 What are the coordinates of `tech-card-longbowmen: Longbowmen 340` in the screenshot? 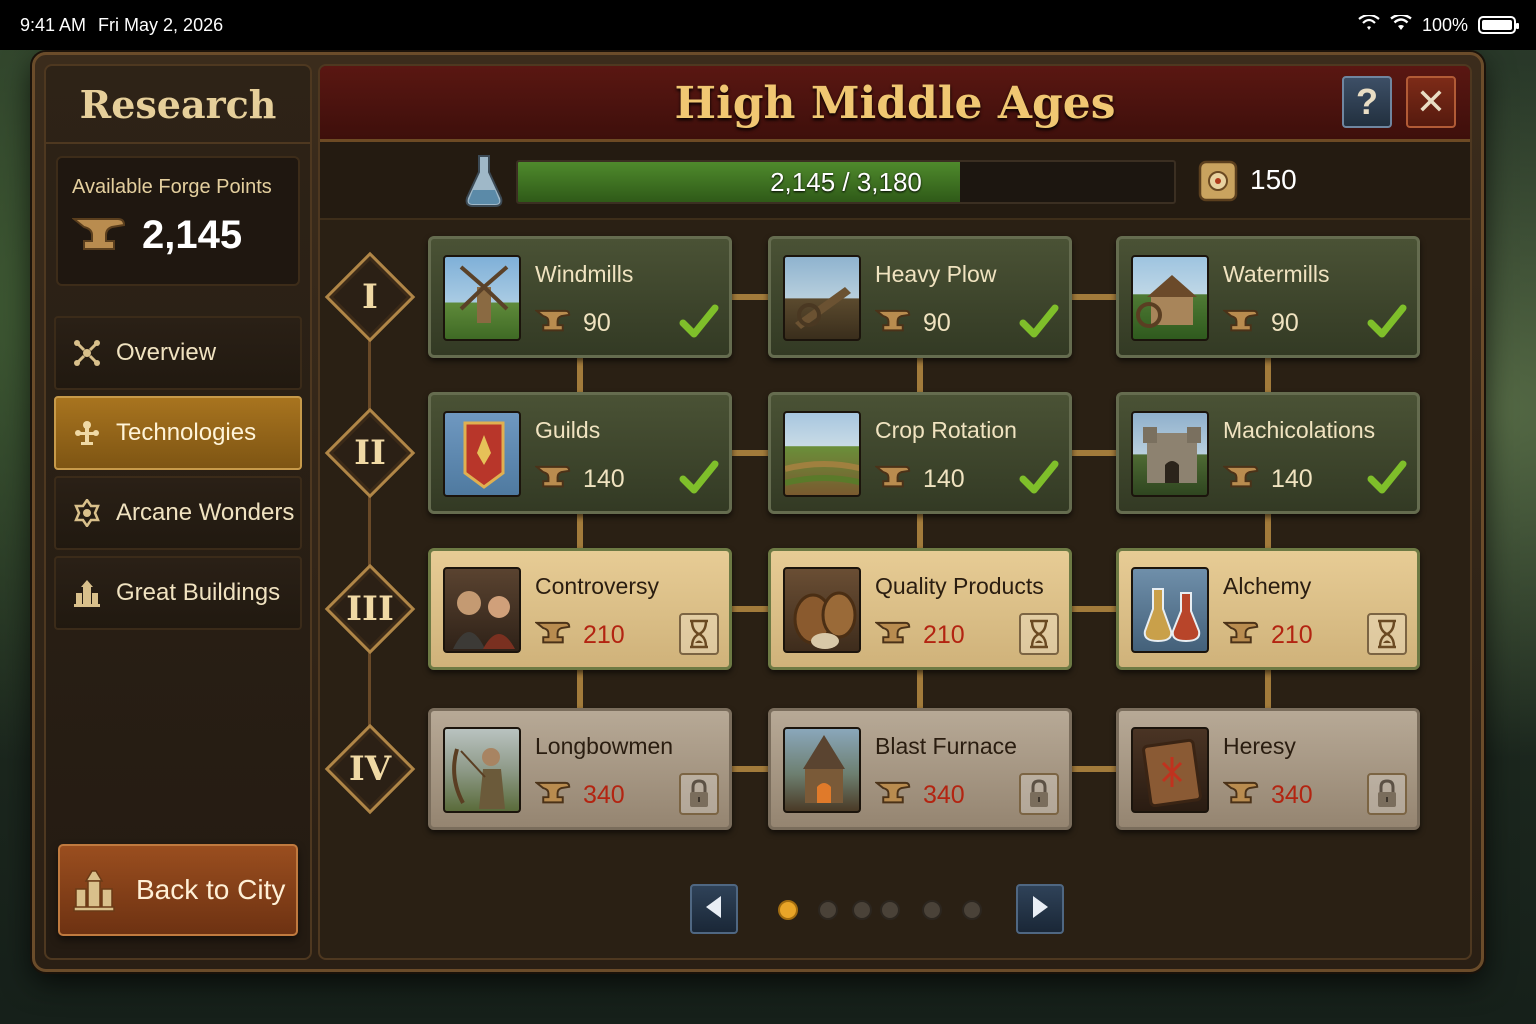 It's located at (580, 769).